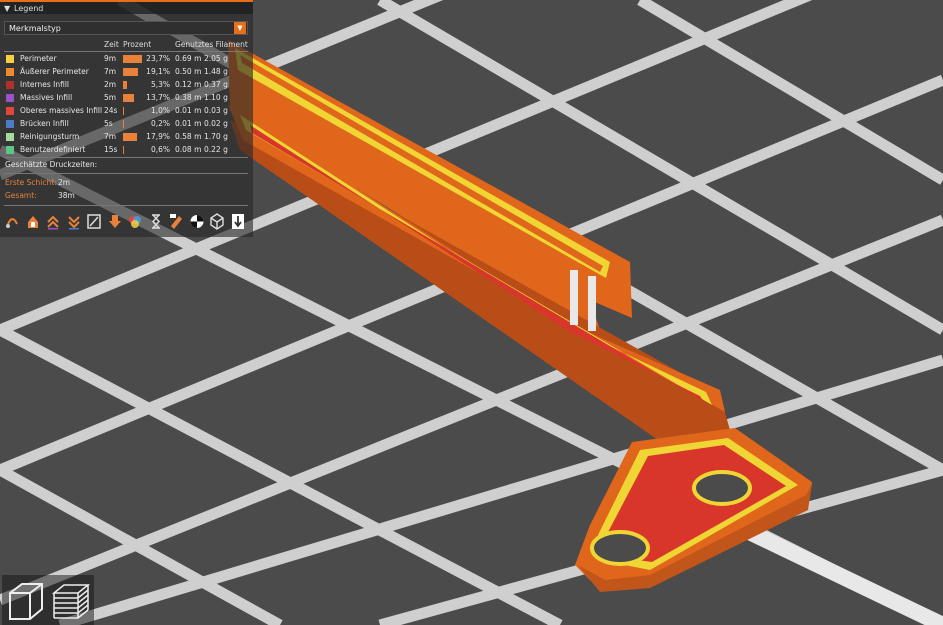 This screenshot has width=943, height=625. I want to click on travel-icon, so click(12, 221).